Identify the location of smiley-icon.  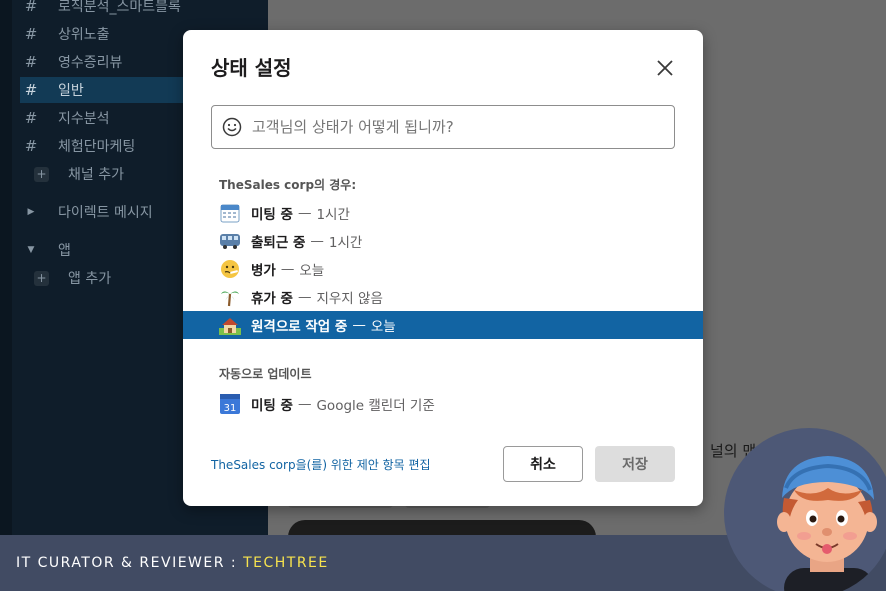
(232, 127).